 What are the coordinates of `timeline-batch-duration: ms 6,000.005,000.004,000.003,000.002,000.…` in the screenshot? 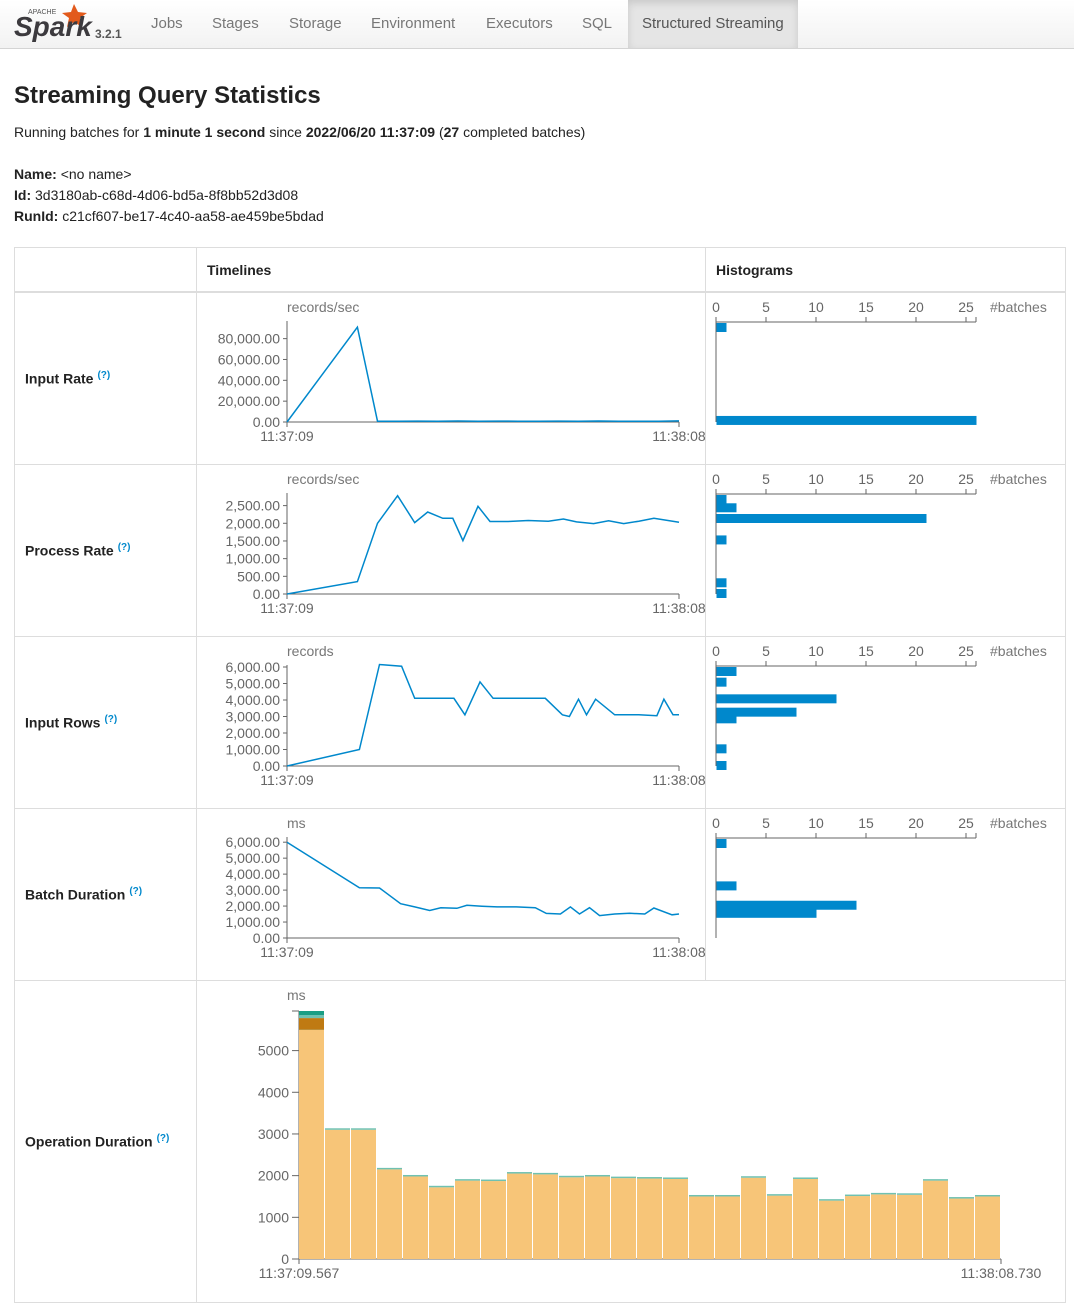 It's located at (466, 887).